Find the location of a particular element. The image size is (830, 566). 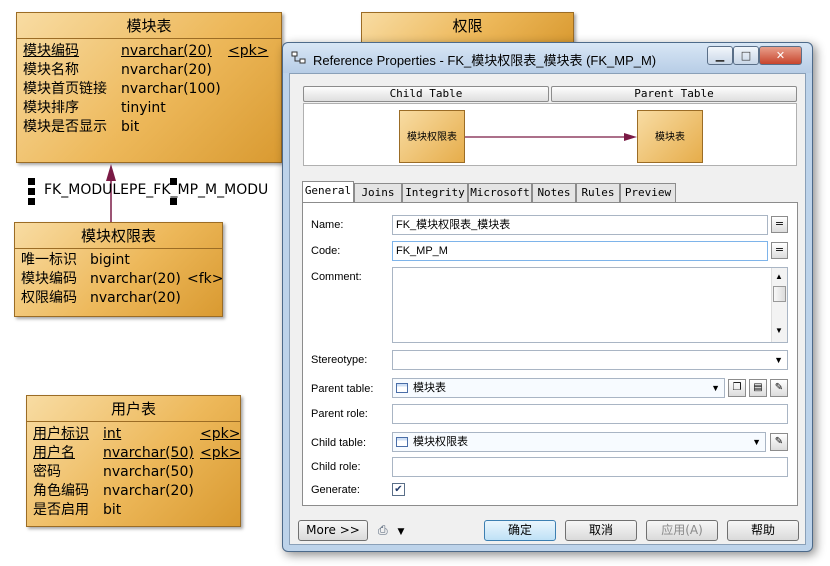

stereotype-label: Stereotype: is located at coordinates (339, 360).